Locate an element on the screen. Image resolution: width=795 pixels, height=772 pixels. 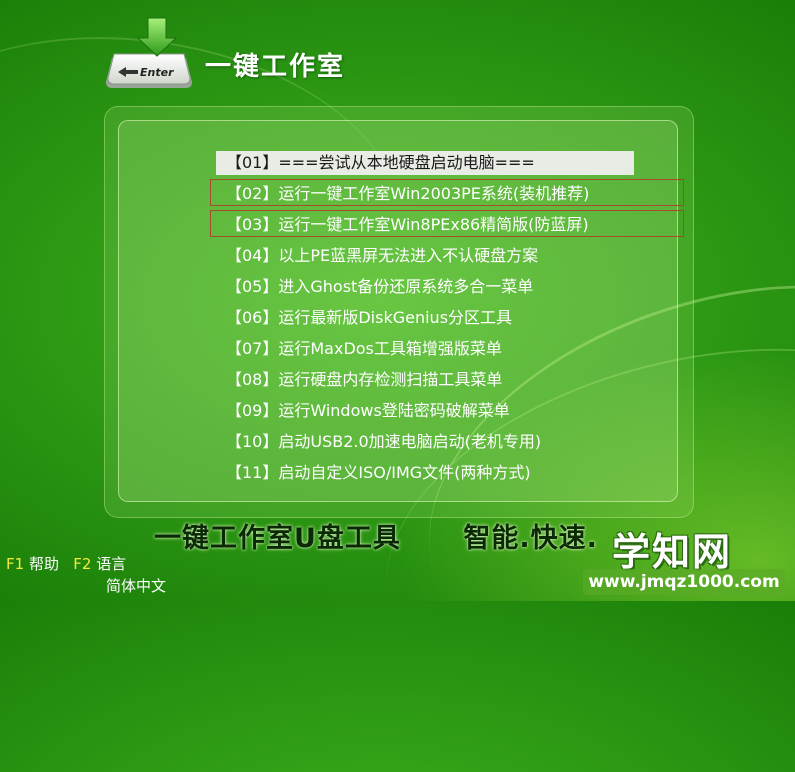
menu-item-04: 【04】以上PE蓝黑屏无法进入不认硬盘方案 is located at coordinates (449, 258).